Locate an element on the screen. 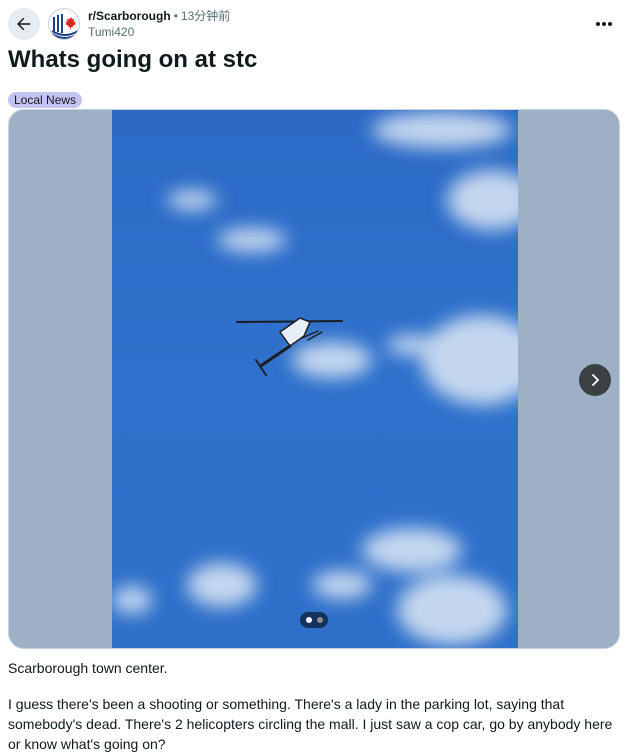 This screenshot has height=752, width=628. maple-leaf-icon is located at coordinates (64, 24).